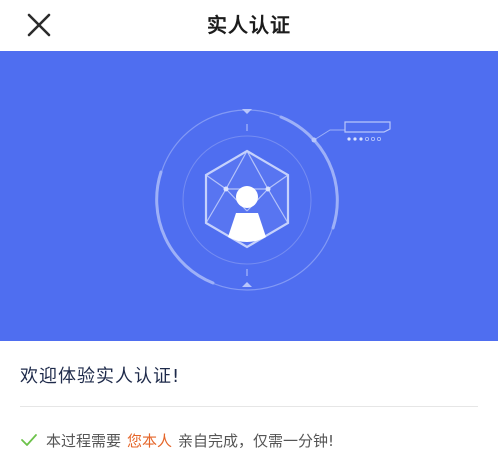 This screenshot has height=456, width=498. Describe the element at coordinates (247, 284) in the screenshot. I see `bottom-marker` at that location.